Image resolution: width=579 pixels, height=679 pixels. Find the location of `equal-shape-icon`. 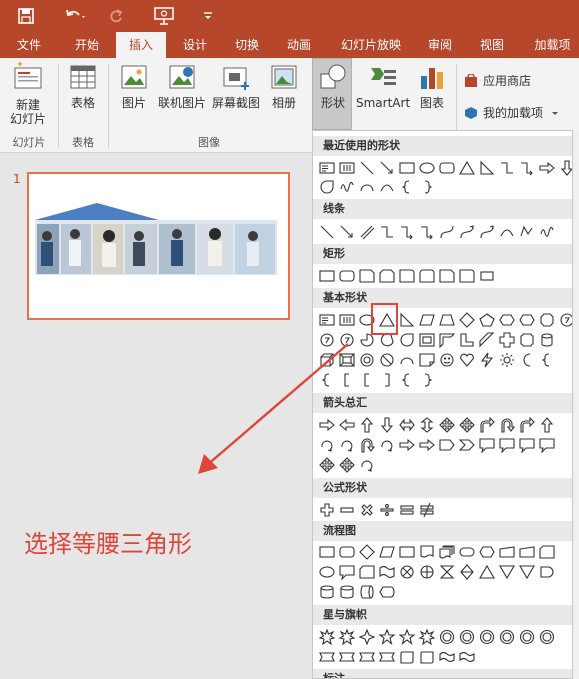

equal-shape-icon is located at coordinates (407, 510).